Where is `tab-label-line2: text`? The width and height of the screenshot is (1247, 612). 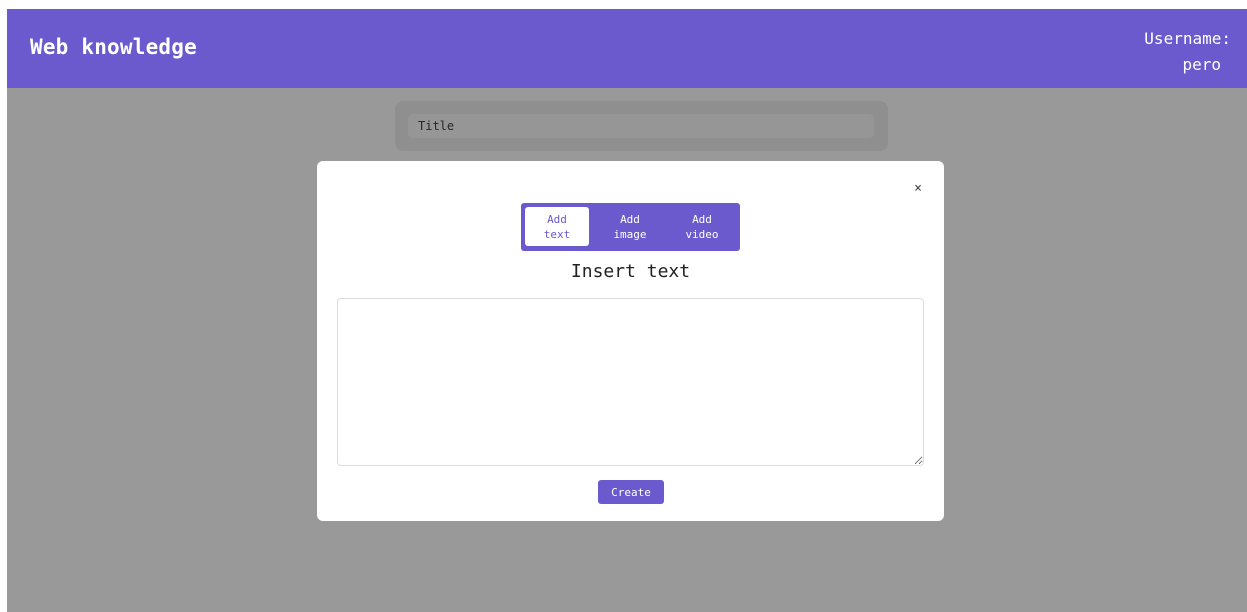
tab-label-line2: text is located at coordinates (557, 234).